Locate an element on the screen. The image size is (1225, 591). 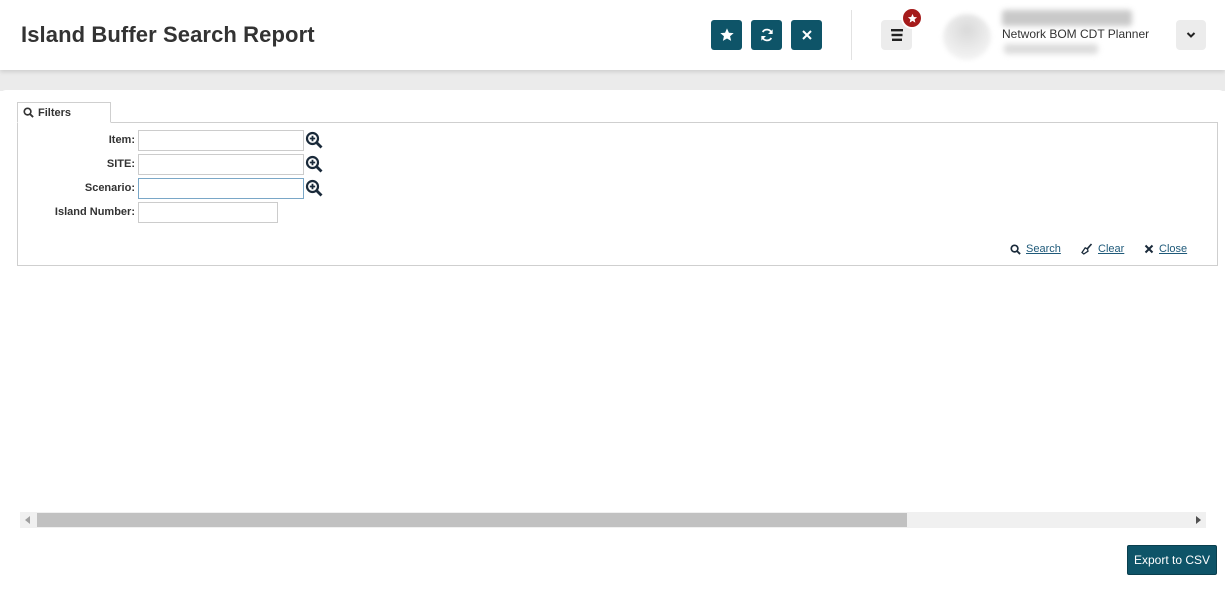
scenario-input is located at coordinates (221, 188).